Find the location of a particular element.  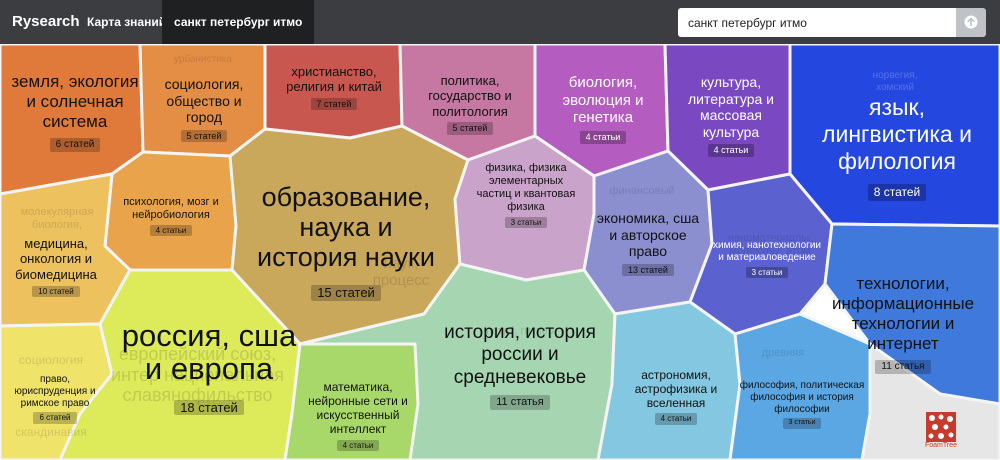

topic-title: земля, экология и солнечная система is located at coordinates (75, 102).